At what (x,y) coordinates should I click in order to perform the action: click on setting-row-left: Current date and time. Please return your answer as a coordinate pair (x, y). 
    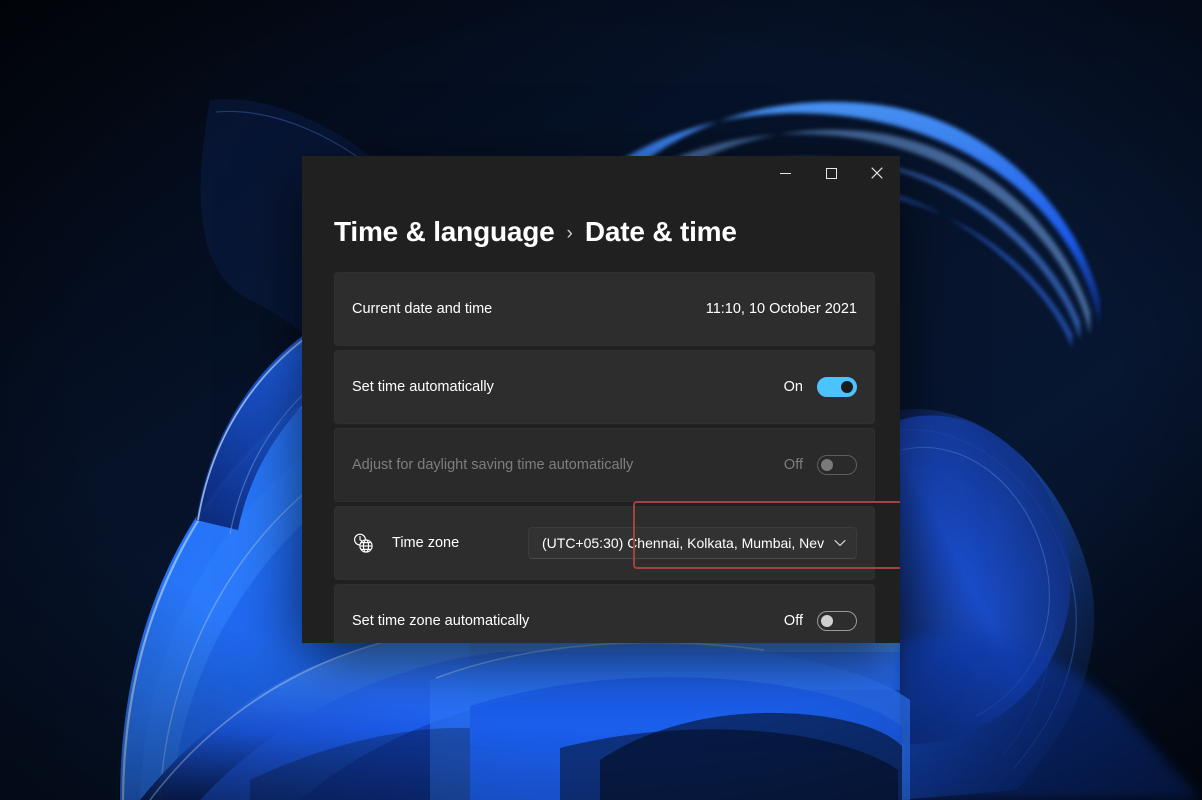
    Looking at the image, I should click on (529, 309).